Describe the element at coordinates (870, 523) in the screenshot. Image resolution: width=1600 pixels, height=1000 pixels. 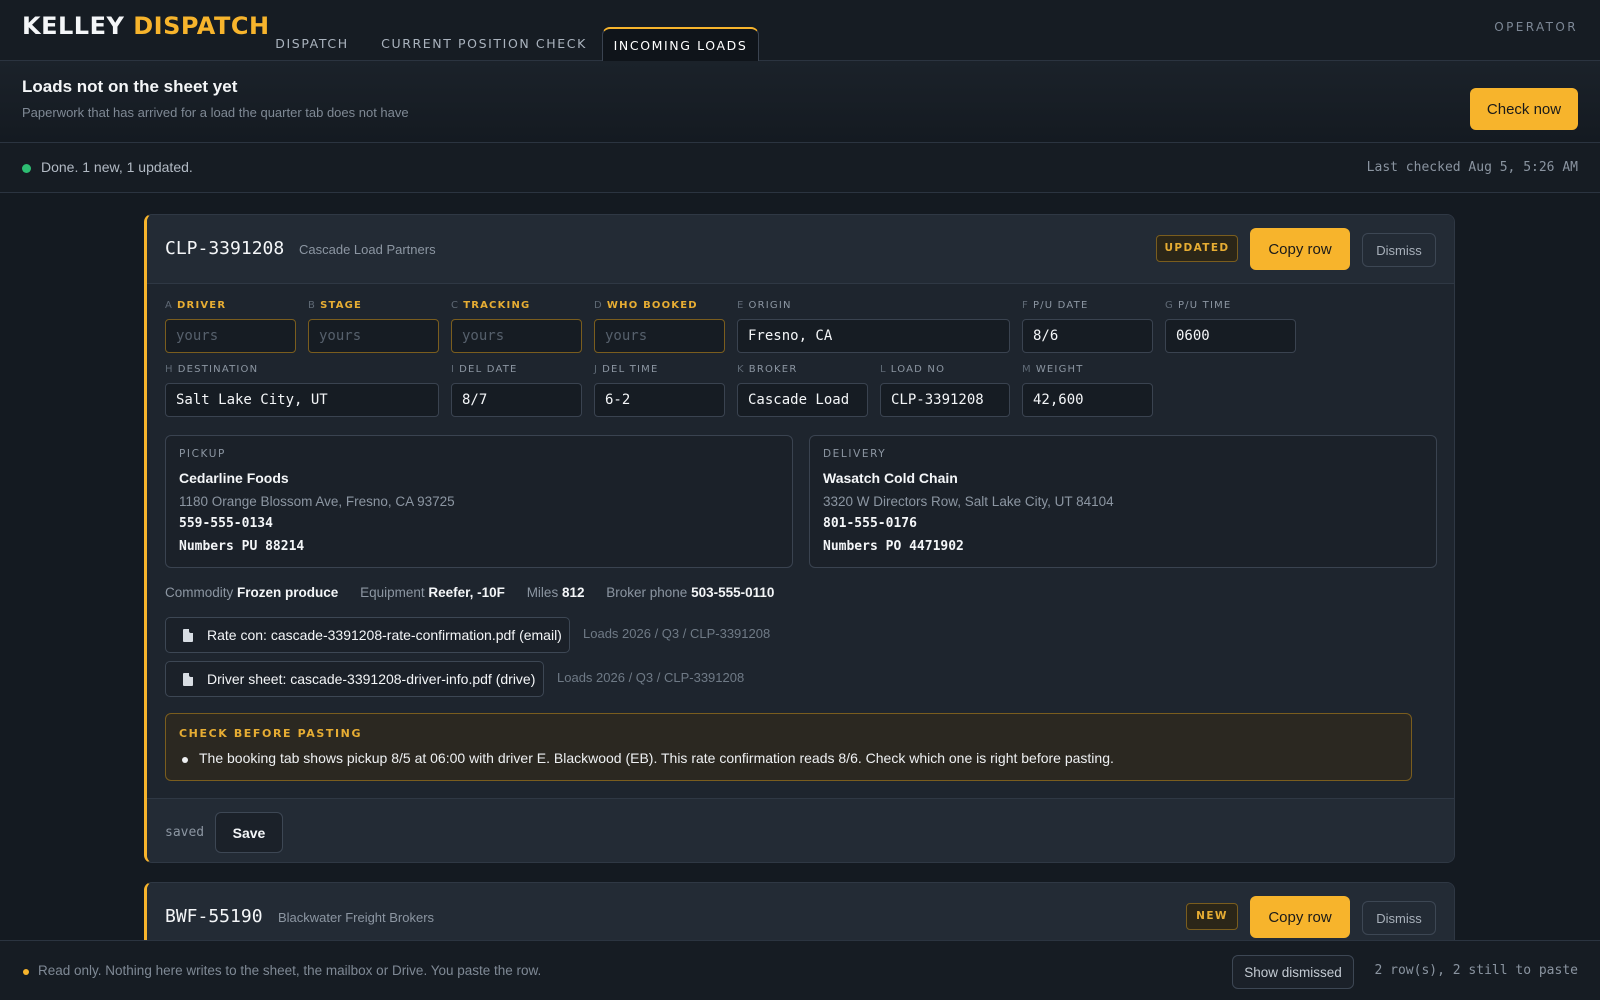
I see `delivery-phone: 801-555-0176` at that location.